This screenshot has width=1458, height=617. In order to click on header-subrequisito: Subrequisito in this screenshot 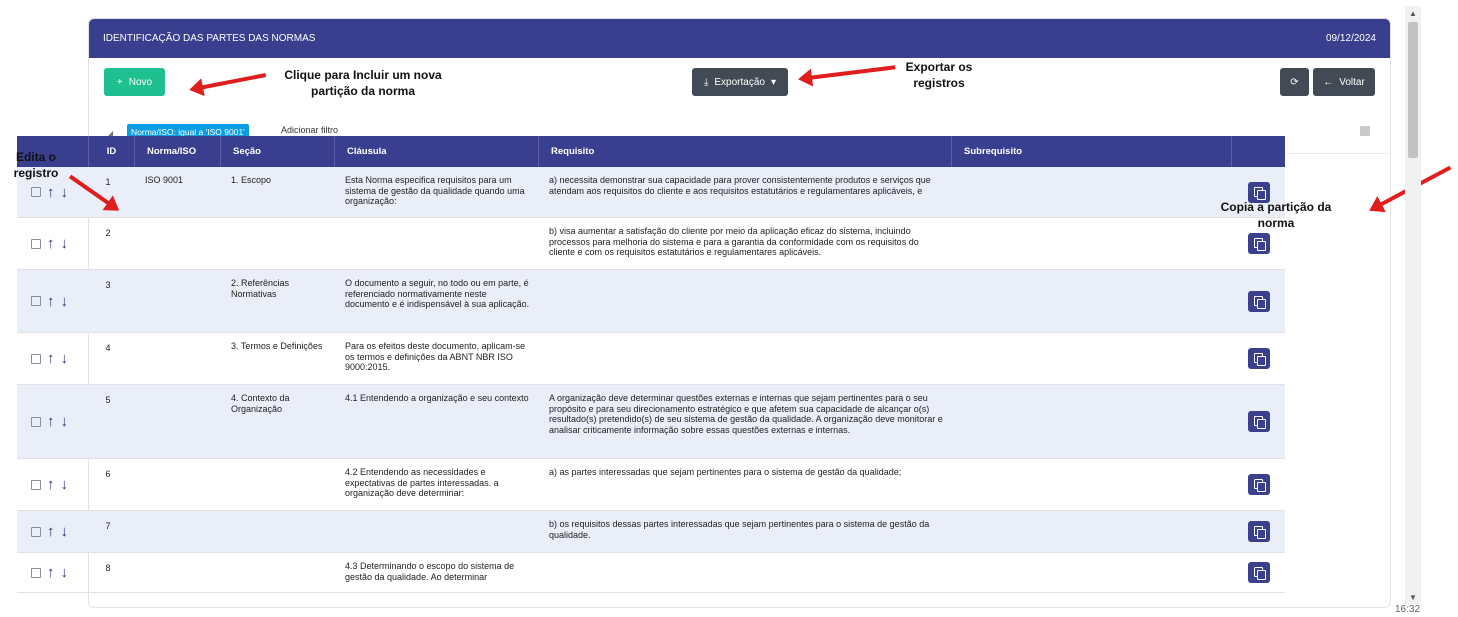, I will do `click(1092, 151)`.